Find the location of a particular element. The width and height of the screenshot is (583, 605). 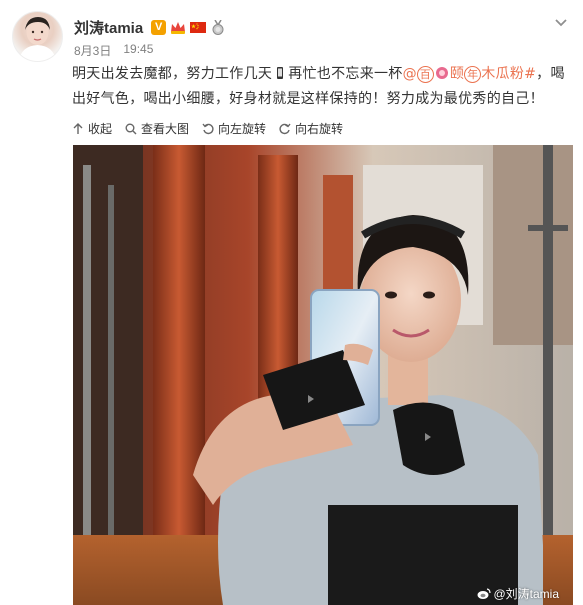

image-actions-bar: 收起 查看大图 向左旋转 向右旋转 is located at coordinates (207, 128).